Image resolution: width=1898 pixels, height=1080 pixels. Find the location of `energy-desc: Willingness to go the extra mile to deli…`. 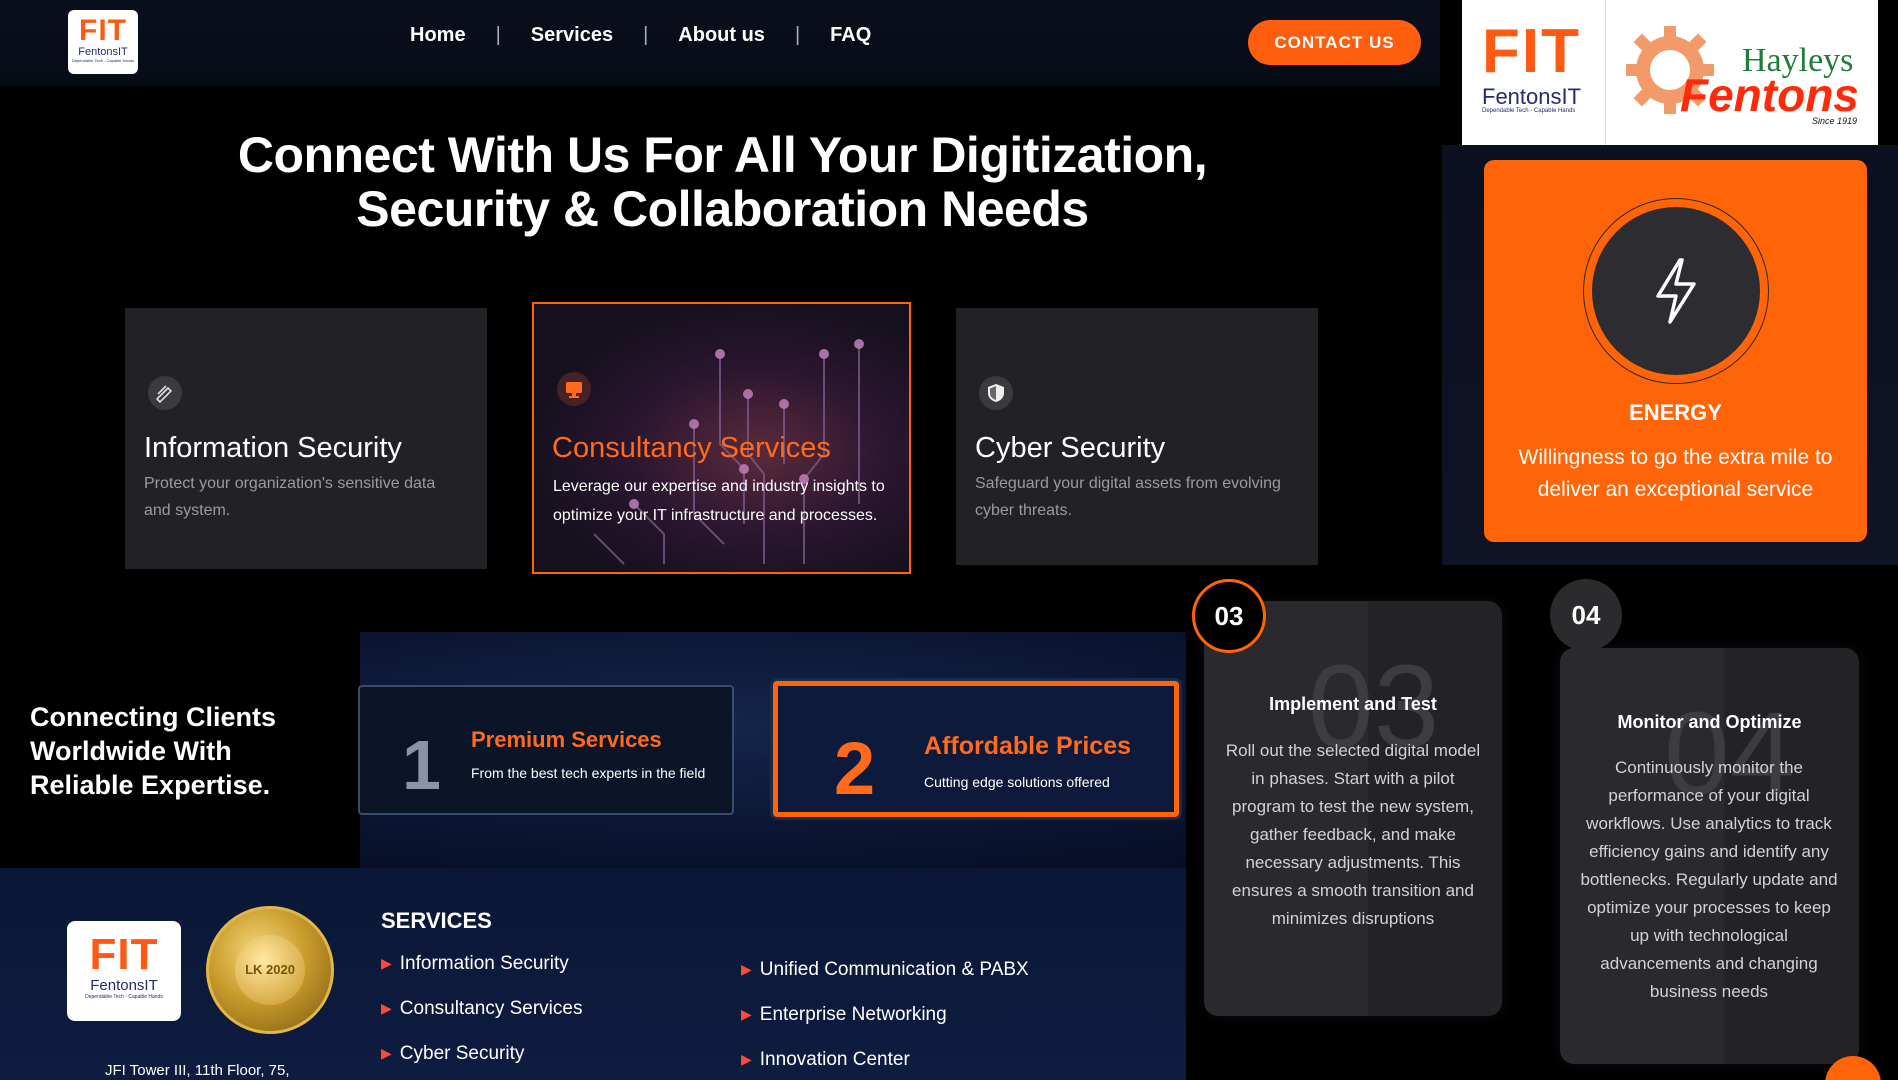

energy-desc: Willingness to go the extra mile to deli… is located at coordinates (1675, 473).